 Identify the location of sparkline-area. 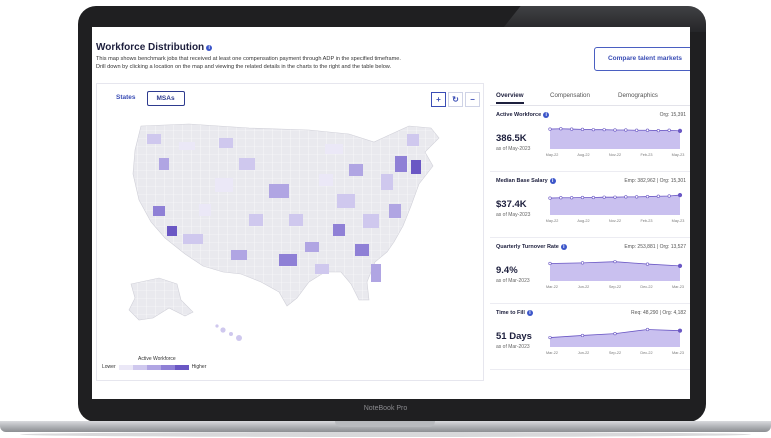
(615, 138).